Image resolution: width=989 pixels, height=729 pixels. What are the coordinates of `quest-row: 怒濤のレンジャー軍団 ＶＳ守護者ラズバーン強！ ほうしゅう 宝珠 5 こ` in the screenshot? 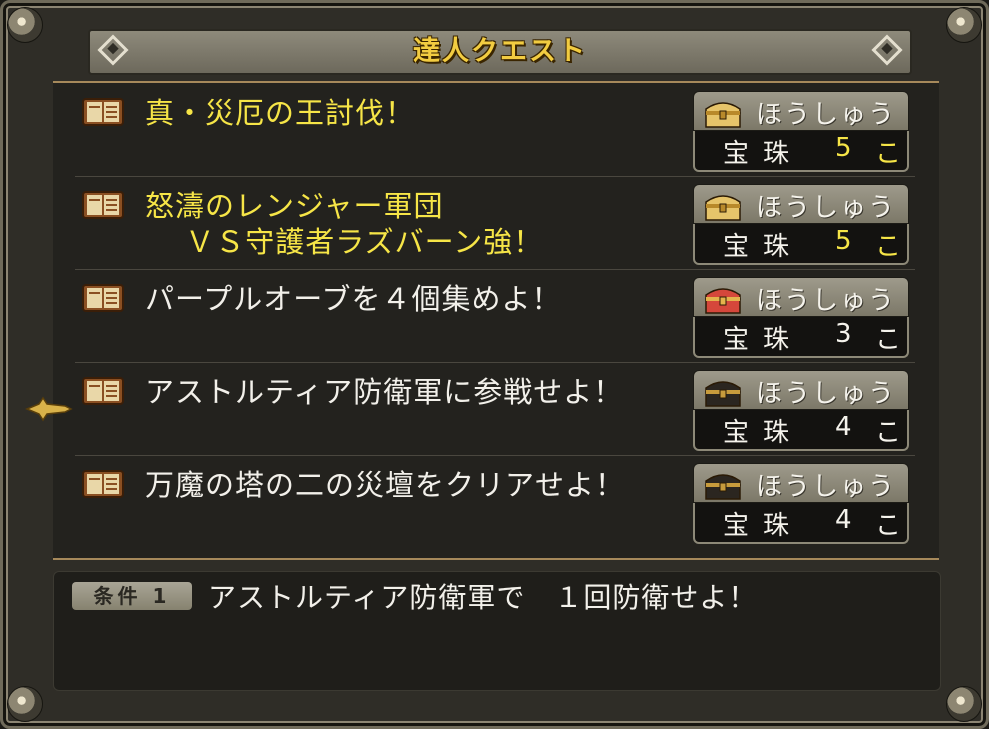 It's located at (495, 223).